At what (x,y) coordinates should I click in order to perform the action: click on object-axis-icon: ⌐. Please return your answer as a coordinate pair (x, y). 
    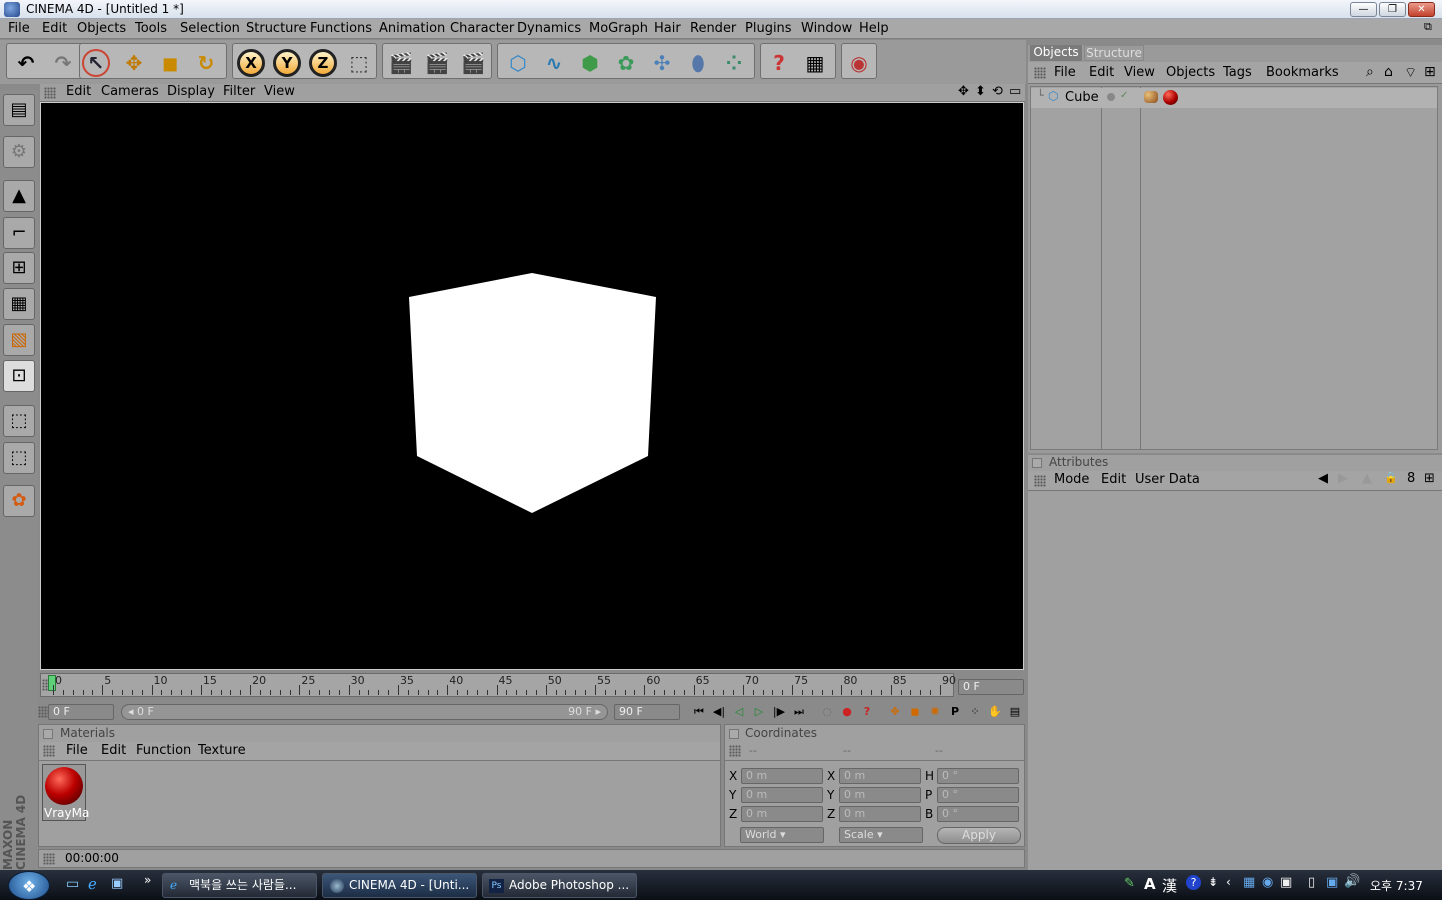
    Looking at the image, I should click on (19, 233).